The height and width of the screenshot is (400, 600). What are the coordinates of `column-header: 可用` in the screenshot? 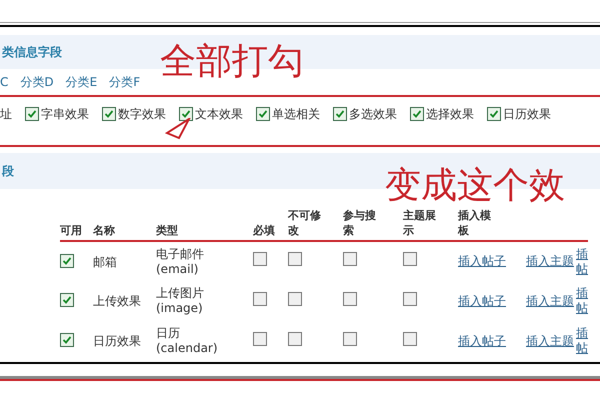 It's located at (71, 230).